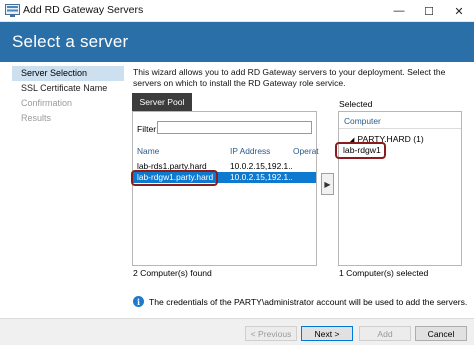 Image resolution: width=474 pixels, height=345 pixels. I want to click on minimize-button: —, so click(399, 11).